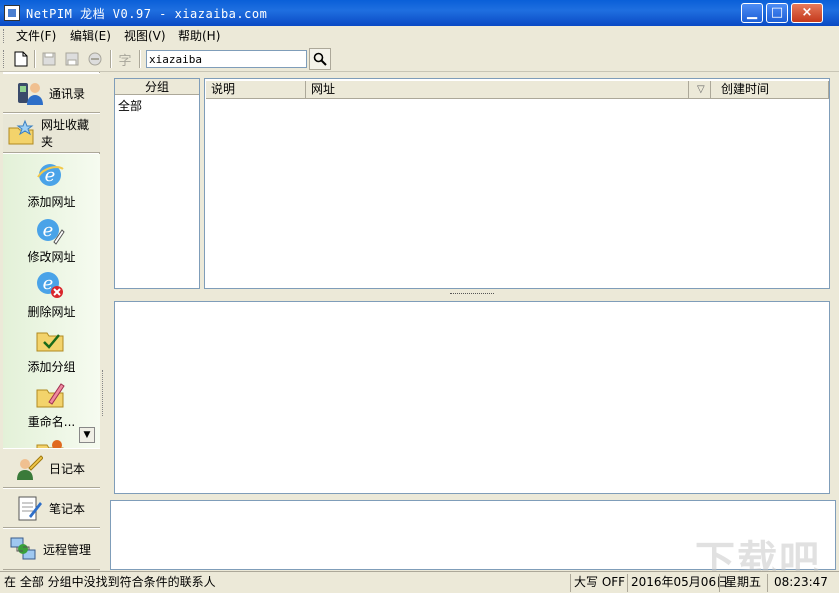 The height and width of the screenshot is (593, 839). Describe the element at coordinates (125, 59) in the screenshot. I see `font-icon: 字` at that location.